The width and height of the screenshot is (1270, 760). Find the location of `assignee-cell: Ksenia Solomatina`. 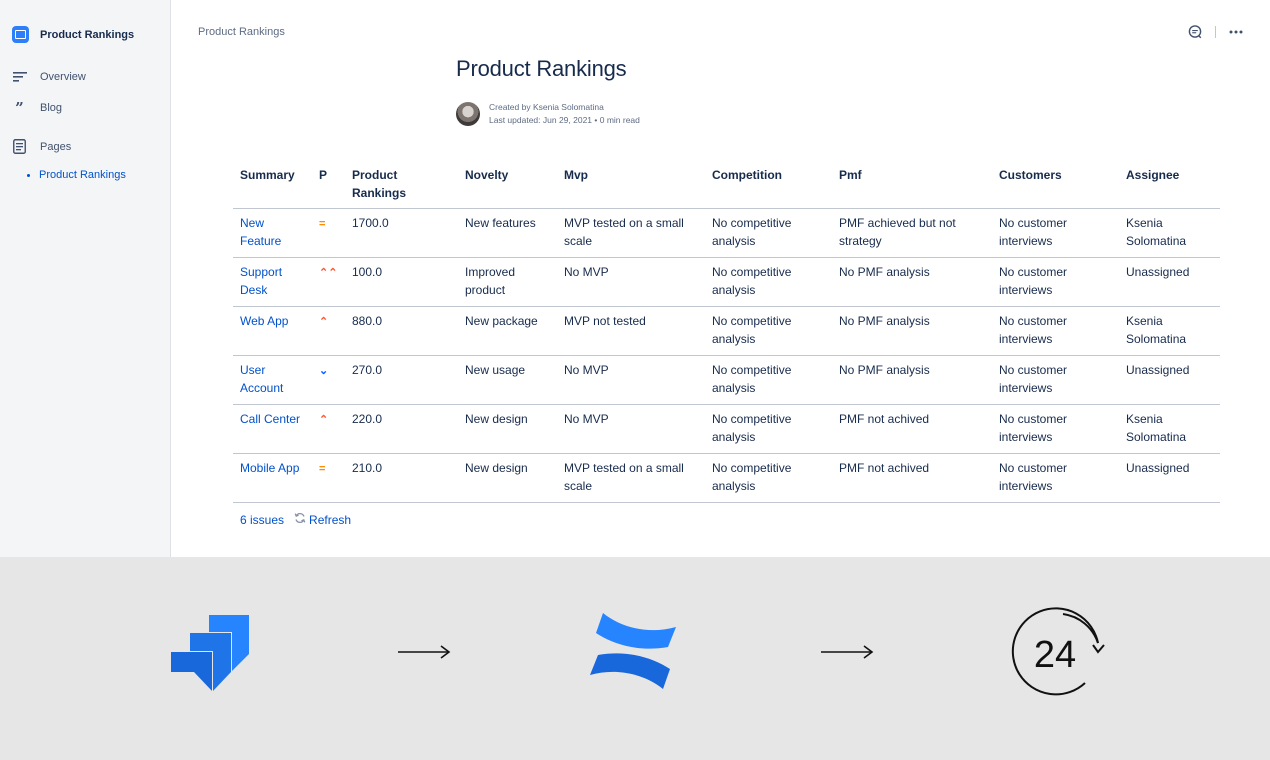

assignee-cell: Ksenia Solomatina is located at coordinates (1169, 331).